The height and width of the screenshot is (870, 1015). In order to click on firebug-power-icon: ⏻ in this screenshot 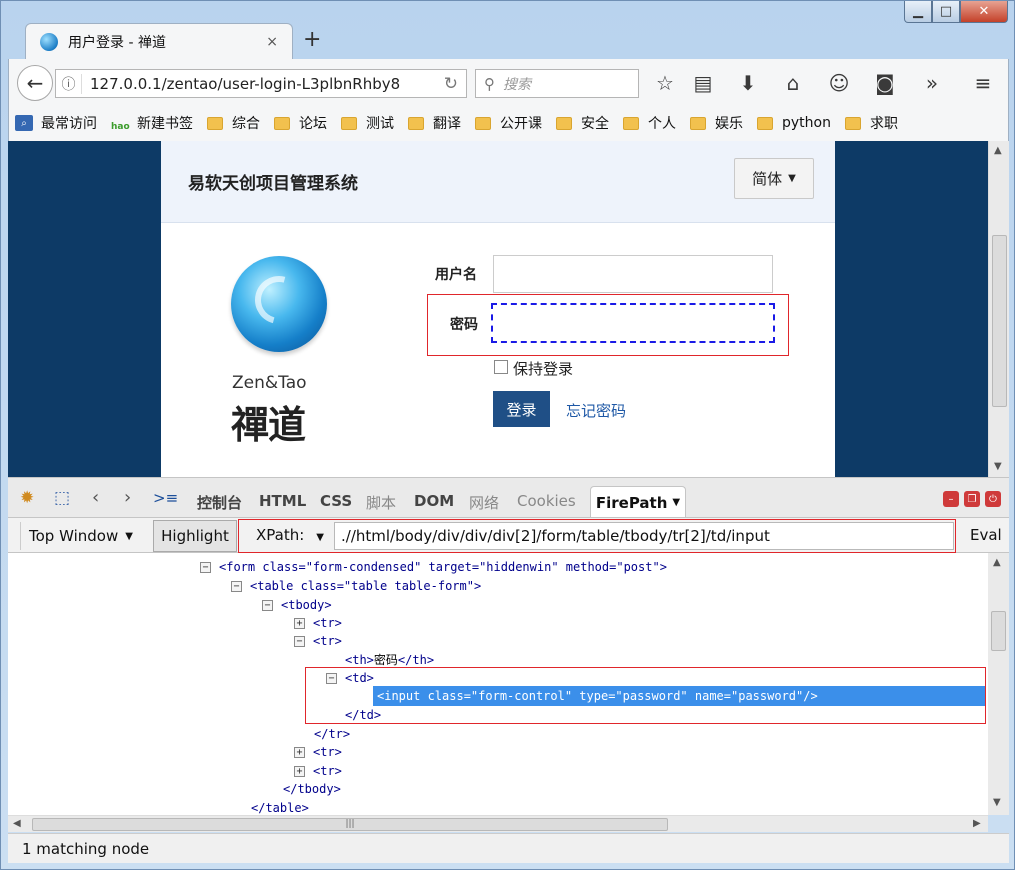, I will do `click(993, 499)`.